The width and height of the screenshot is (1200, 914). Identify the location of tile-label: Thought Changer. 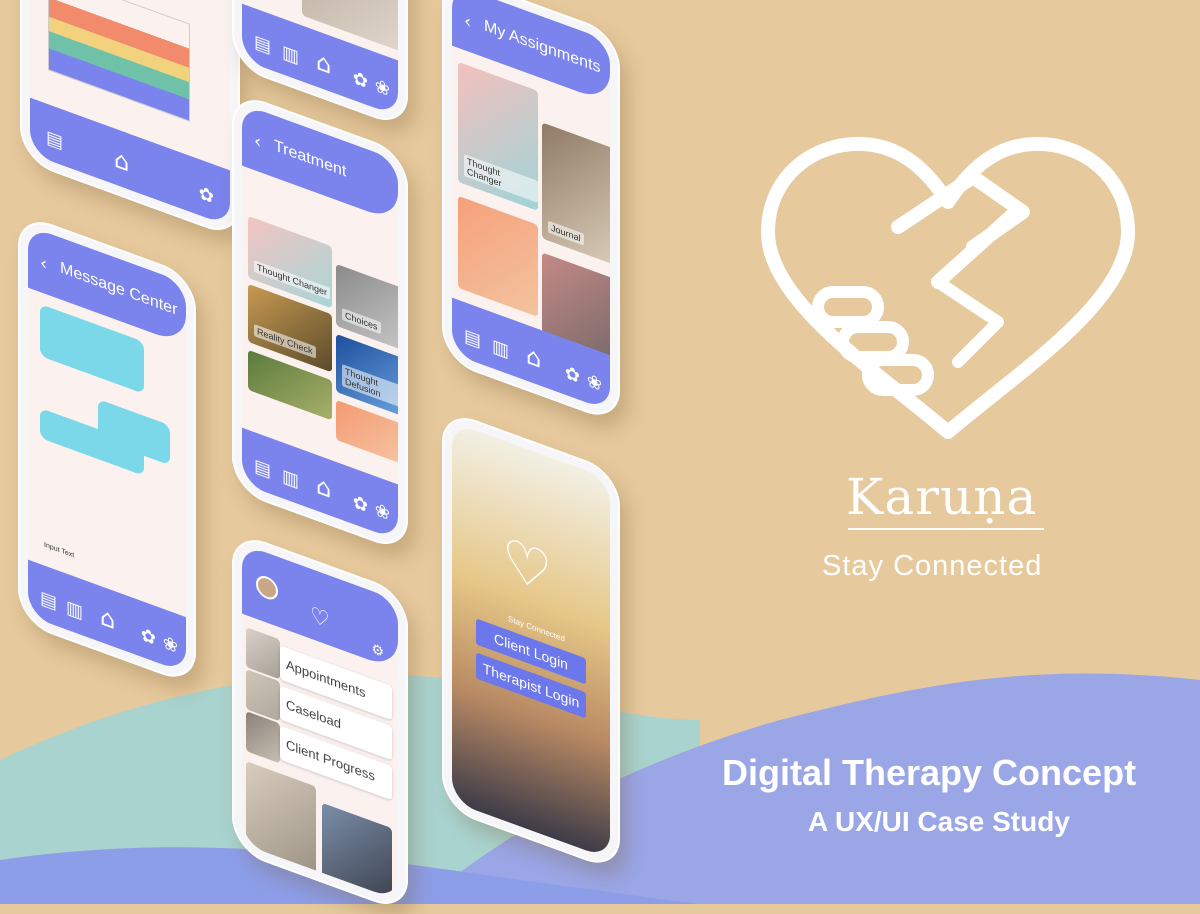
(501, 178).